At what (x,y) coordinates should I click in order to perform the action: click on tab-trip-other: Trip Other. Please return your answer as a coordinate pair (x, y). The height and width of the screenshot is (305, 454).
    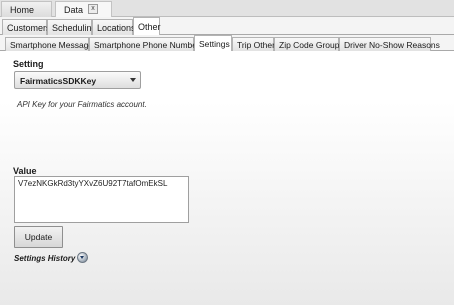
    Looking at the image, I should click on (253, 44).